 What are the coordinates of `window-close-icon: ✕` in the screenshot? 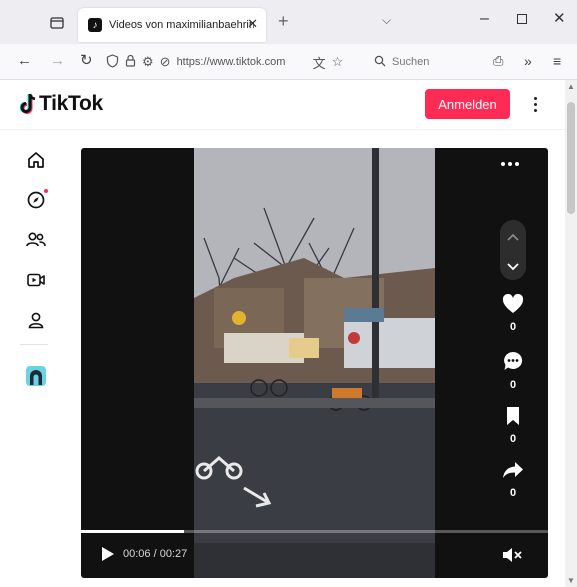 It's located at (559, 18).